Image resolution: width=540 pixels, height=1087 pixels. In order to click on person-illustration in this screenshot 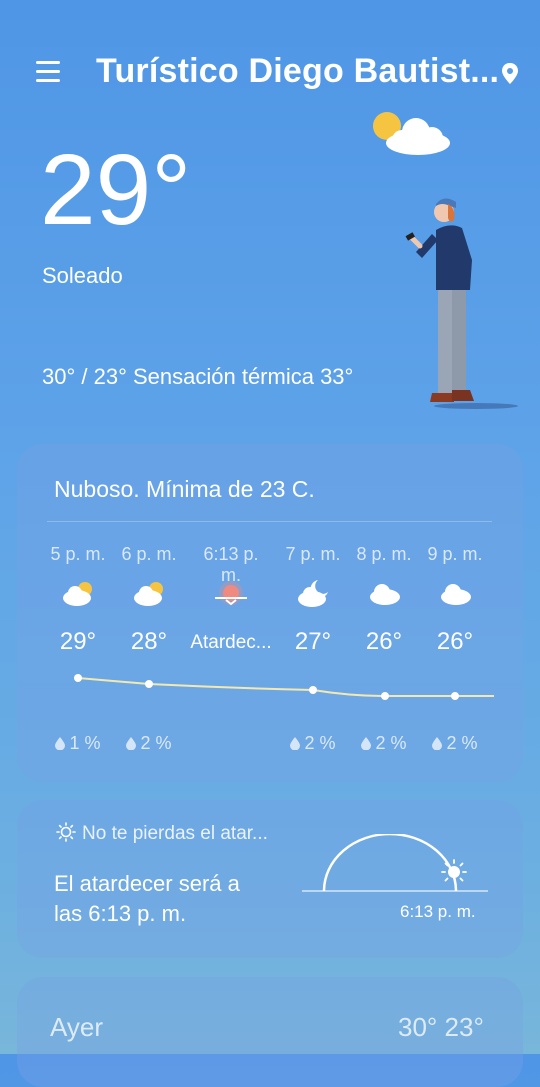, I will do `click(461, 303)`.